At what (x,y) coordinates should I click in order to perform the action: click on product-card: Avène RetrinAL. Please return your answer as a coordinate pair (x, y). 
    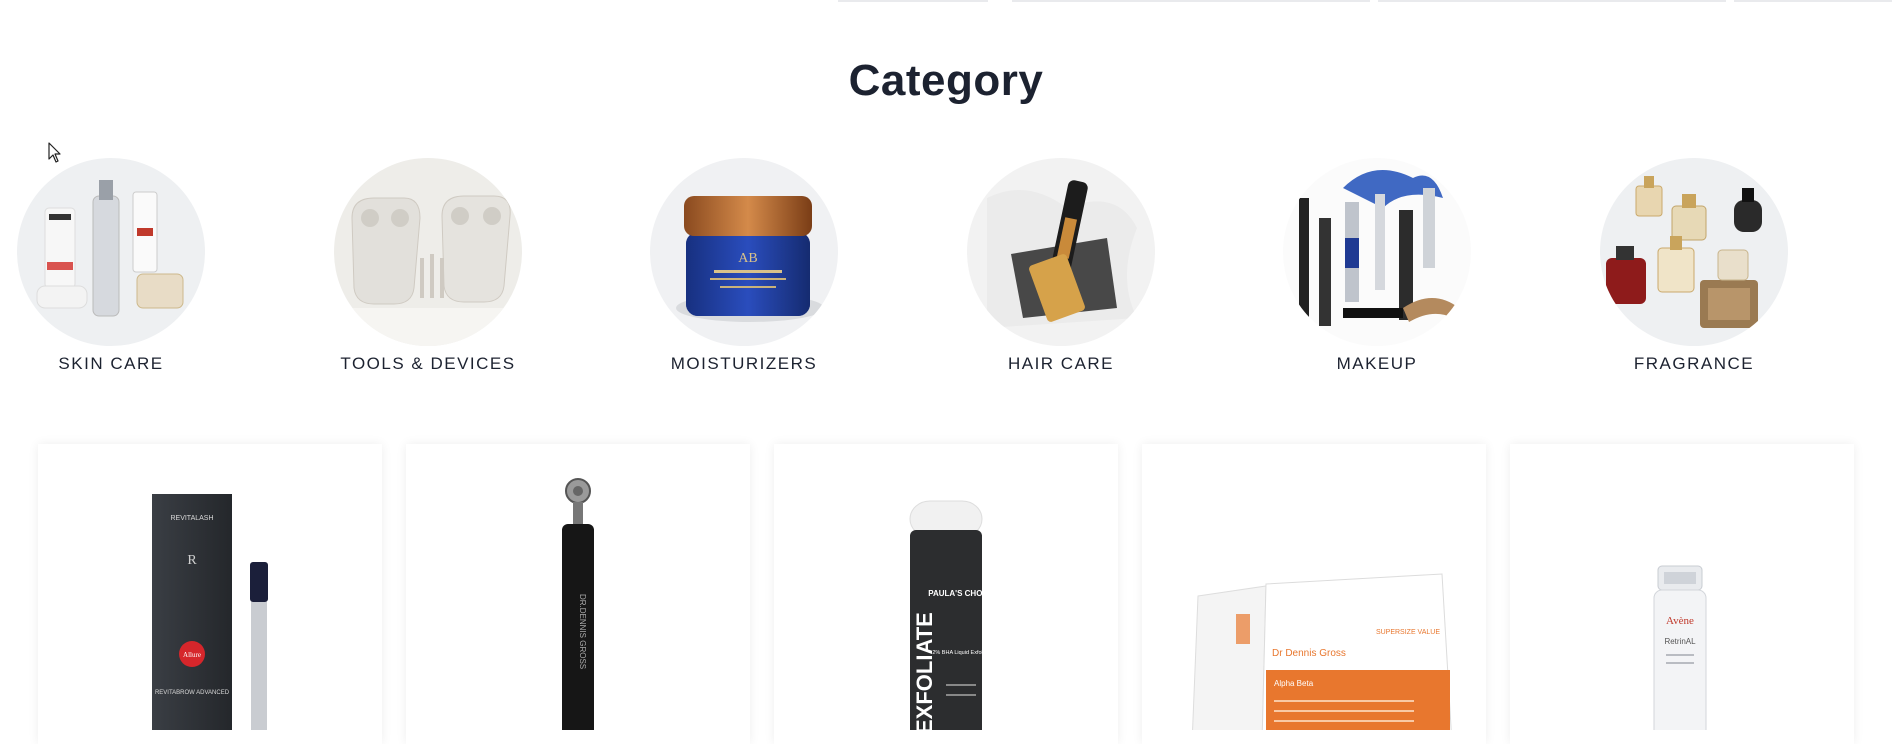
    Looking at the image, I should click on (1682, 594).